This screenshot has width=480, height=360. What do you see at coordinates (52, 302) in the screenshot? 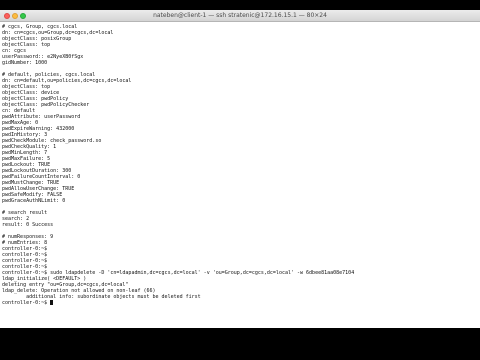
I see `terminal-cursor` at bounding box center [52, 302].